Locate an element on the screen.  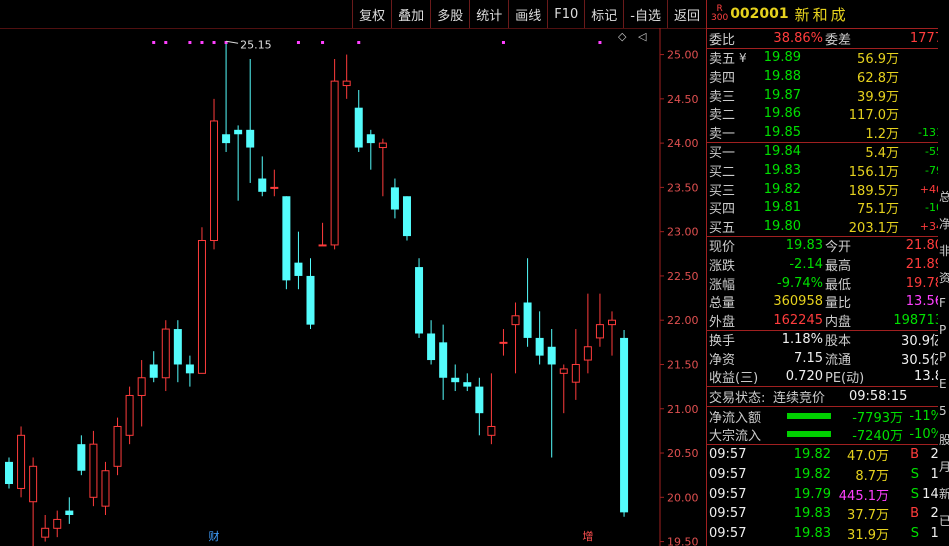
toolbar-button-3: 统计 is located at coordinates (488, 14).